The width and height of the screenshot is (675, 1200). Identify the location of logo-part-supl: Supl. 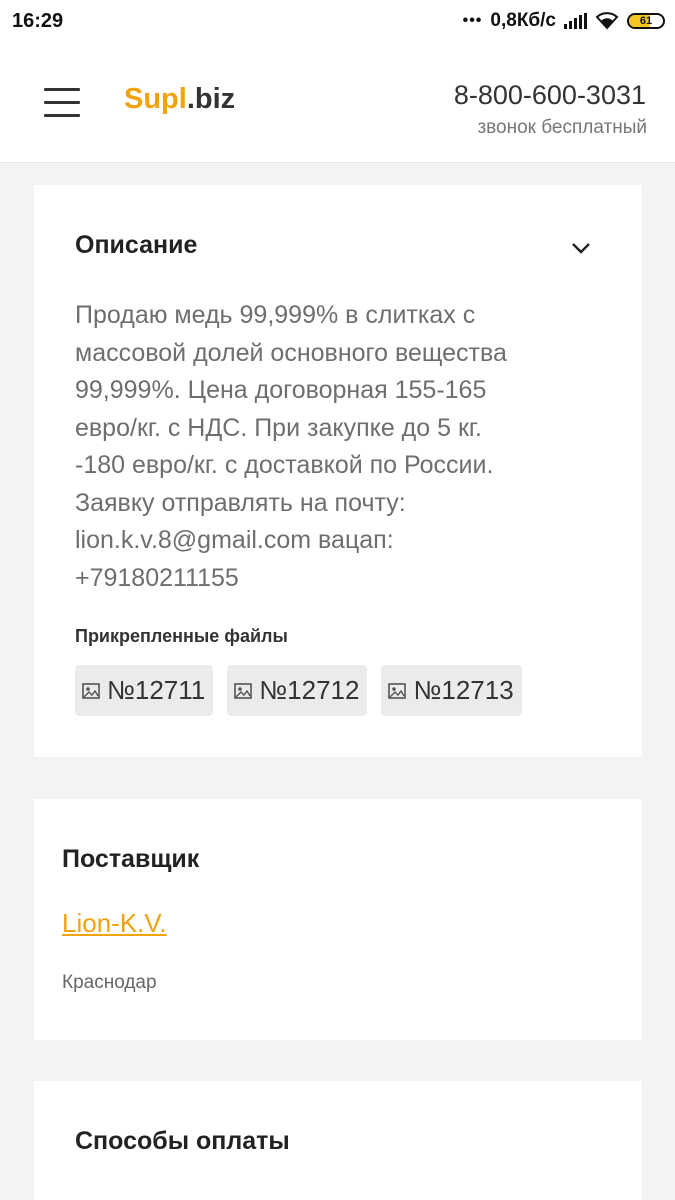
(155, 99).